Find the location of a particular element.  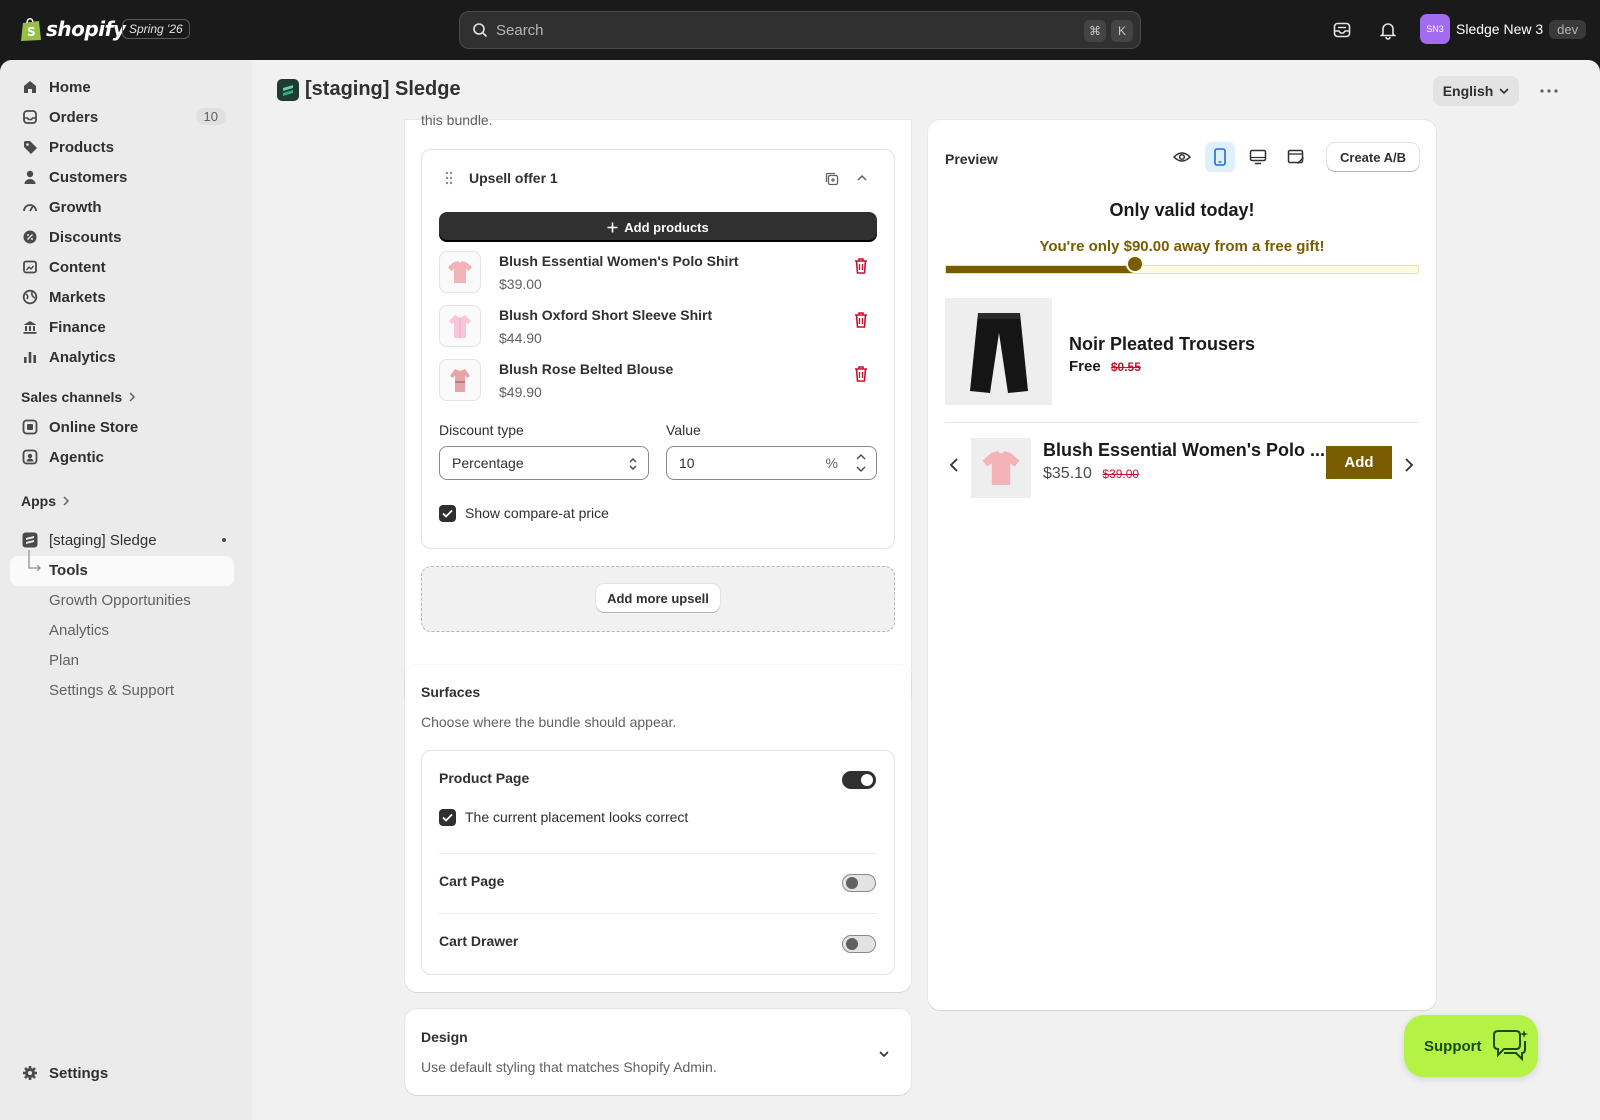

sales-channels-heading: Sales channels is located at coordinates (78, 397).